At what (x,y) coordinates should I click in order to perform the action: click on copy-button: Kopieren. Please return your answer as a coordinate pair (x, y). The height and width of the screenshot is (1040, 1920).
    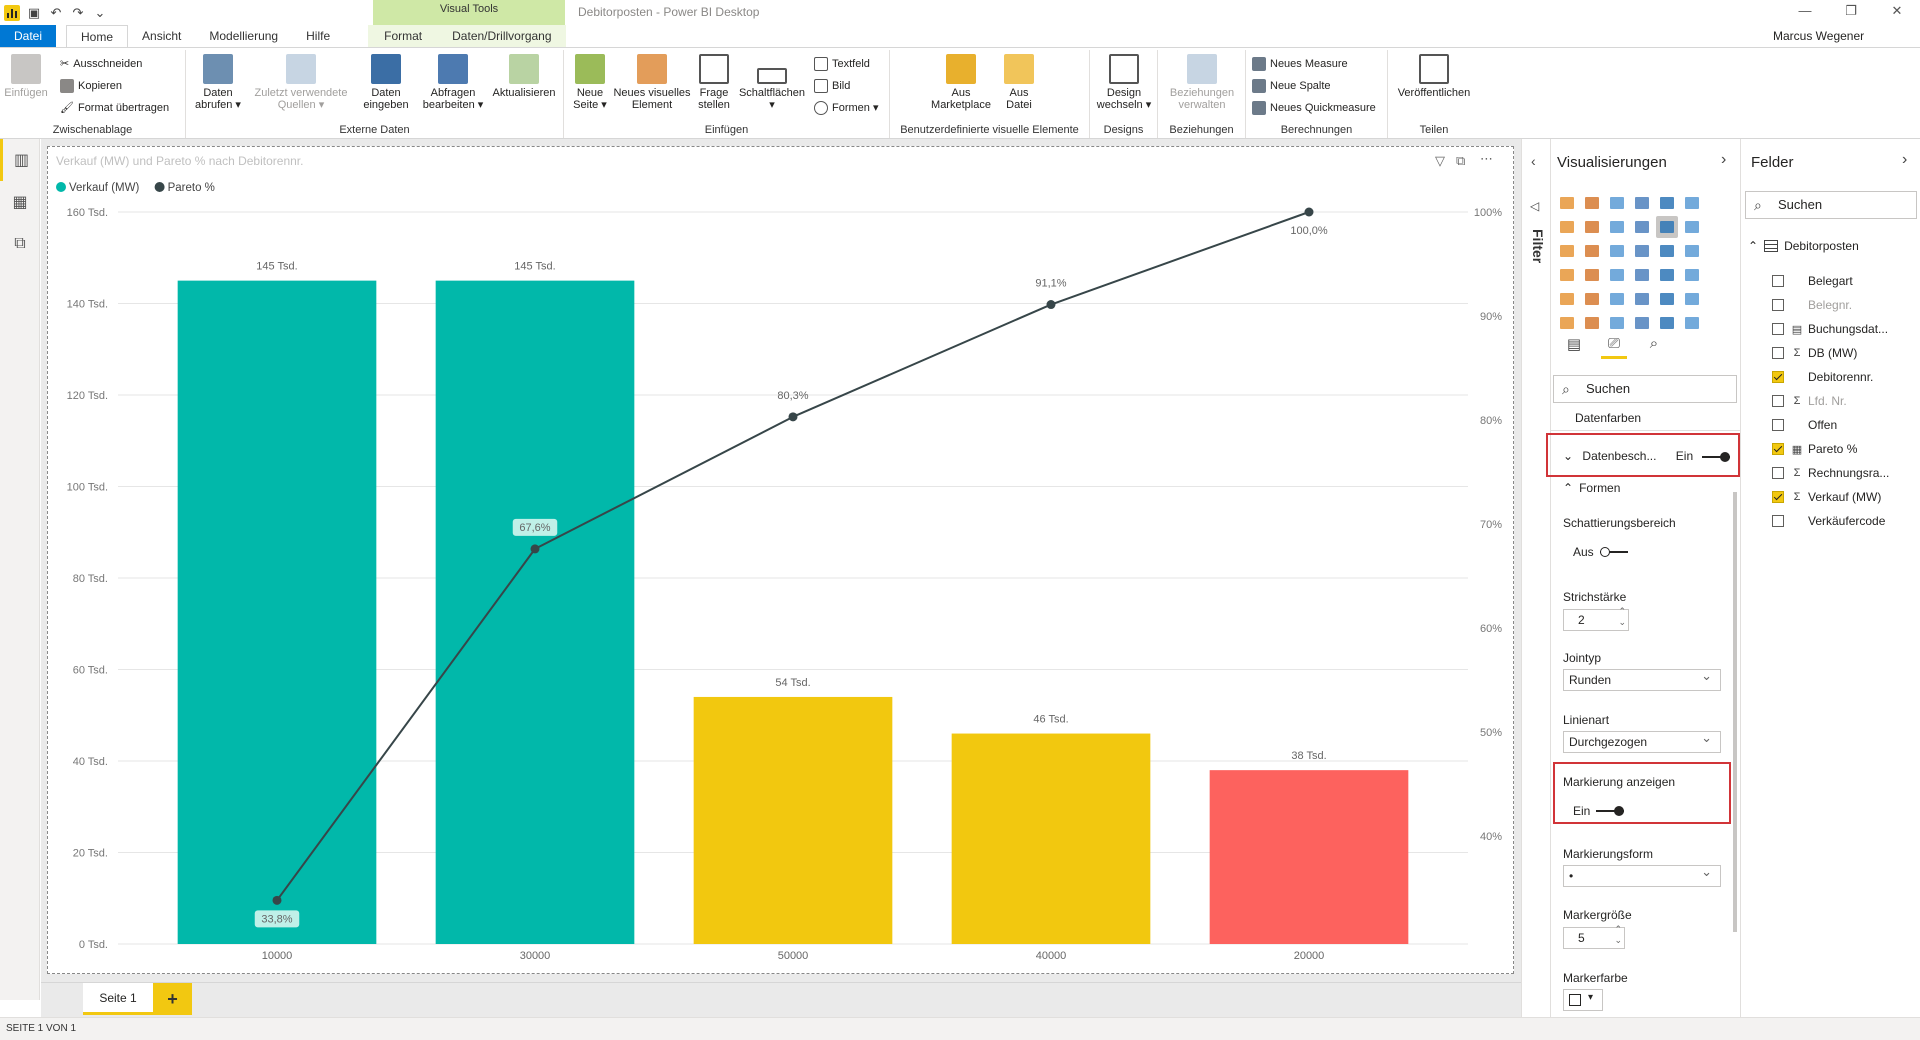
    Looking at the image, I should click on (91, 86).